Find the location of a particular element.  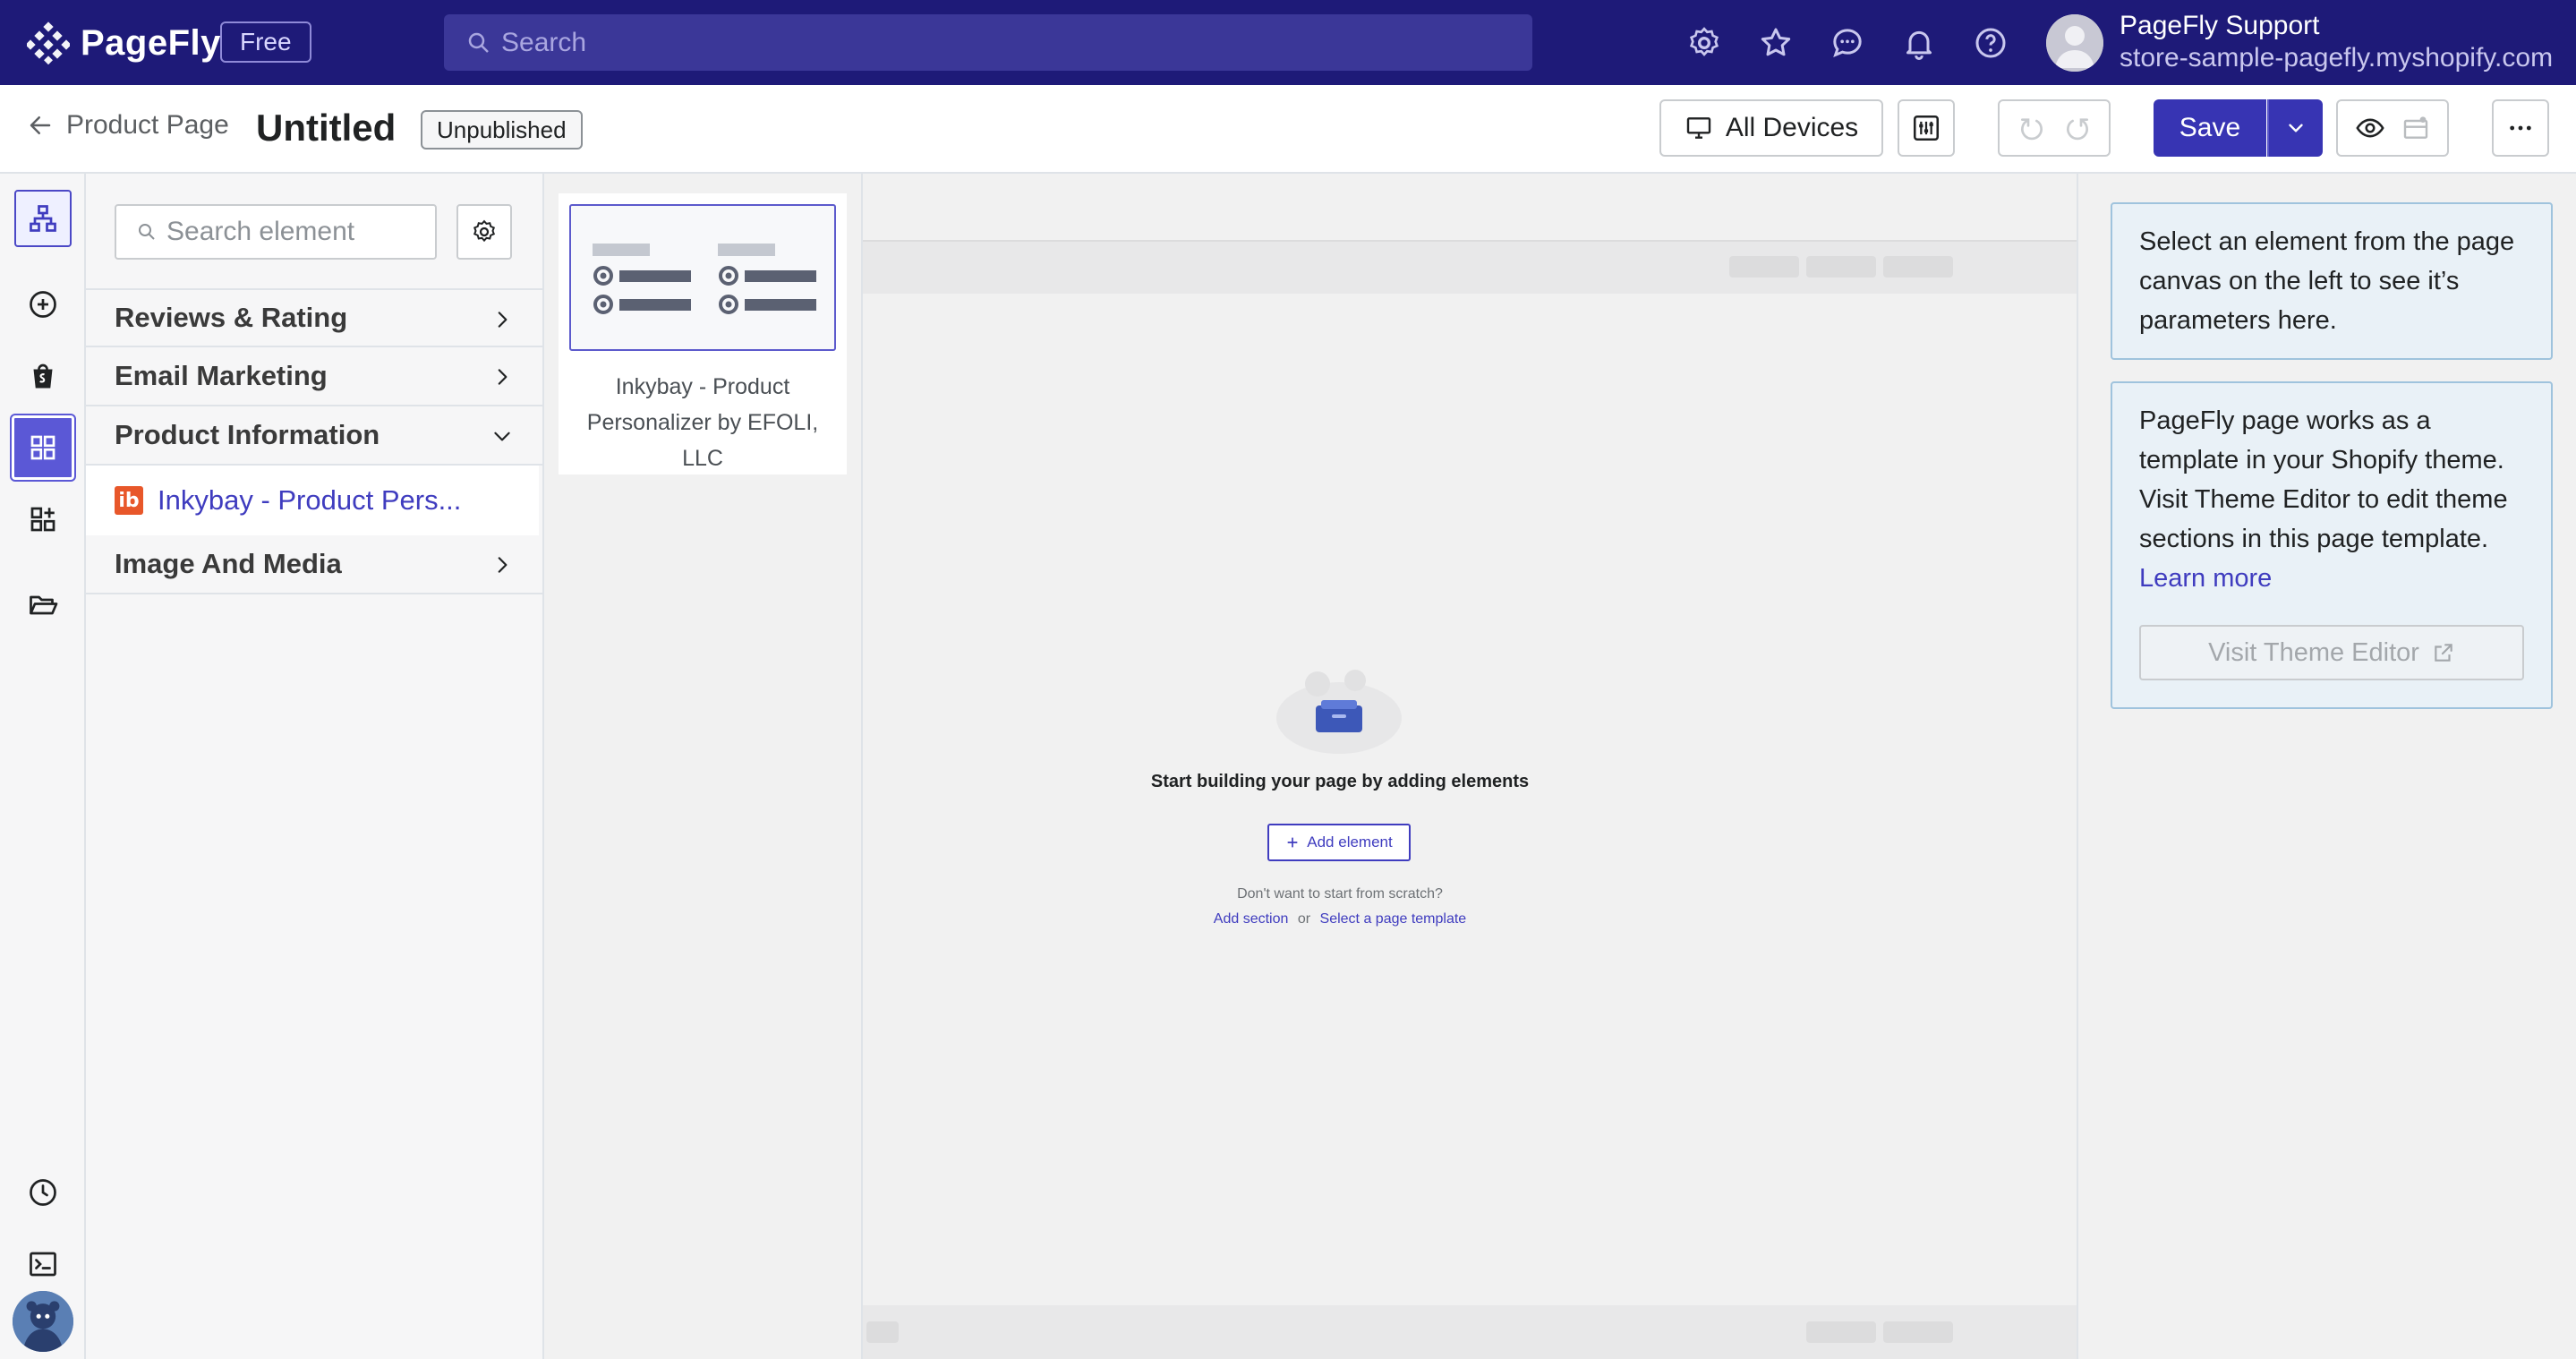

user-avatar-icon is located at coordinates (2074, 43).